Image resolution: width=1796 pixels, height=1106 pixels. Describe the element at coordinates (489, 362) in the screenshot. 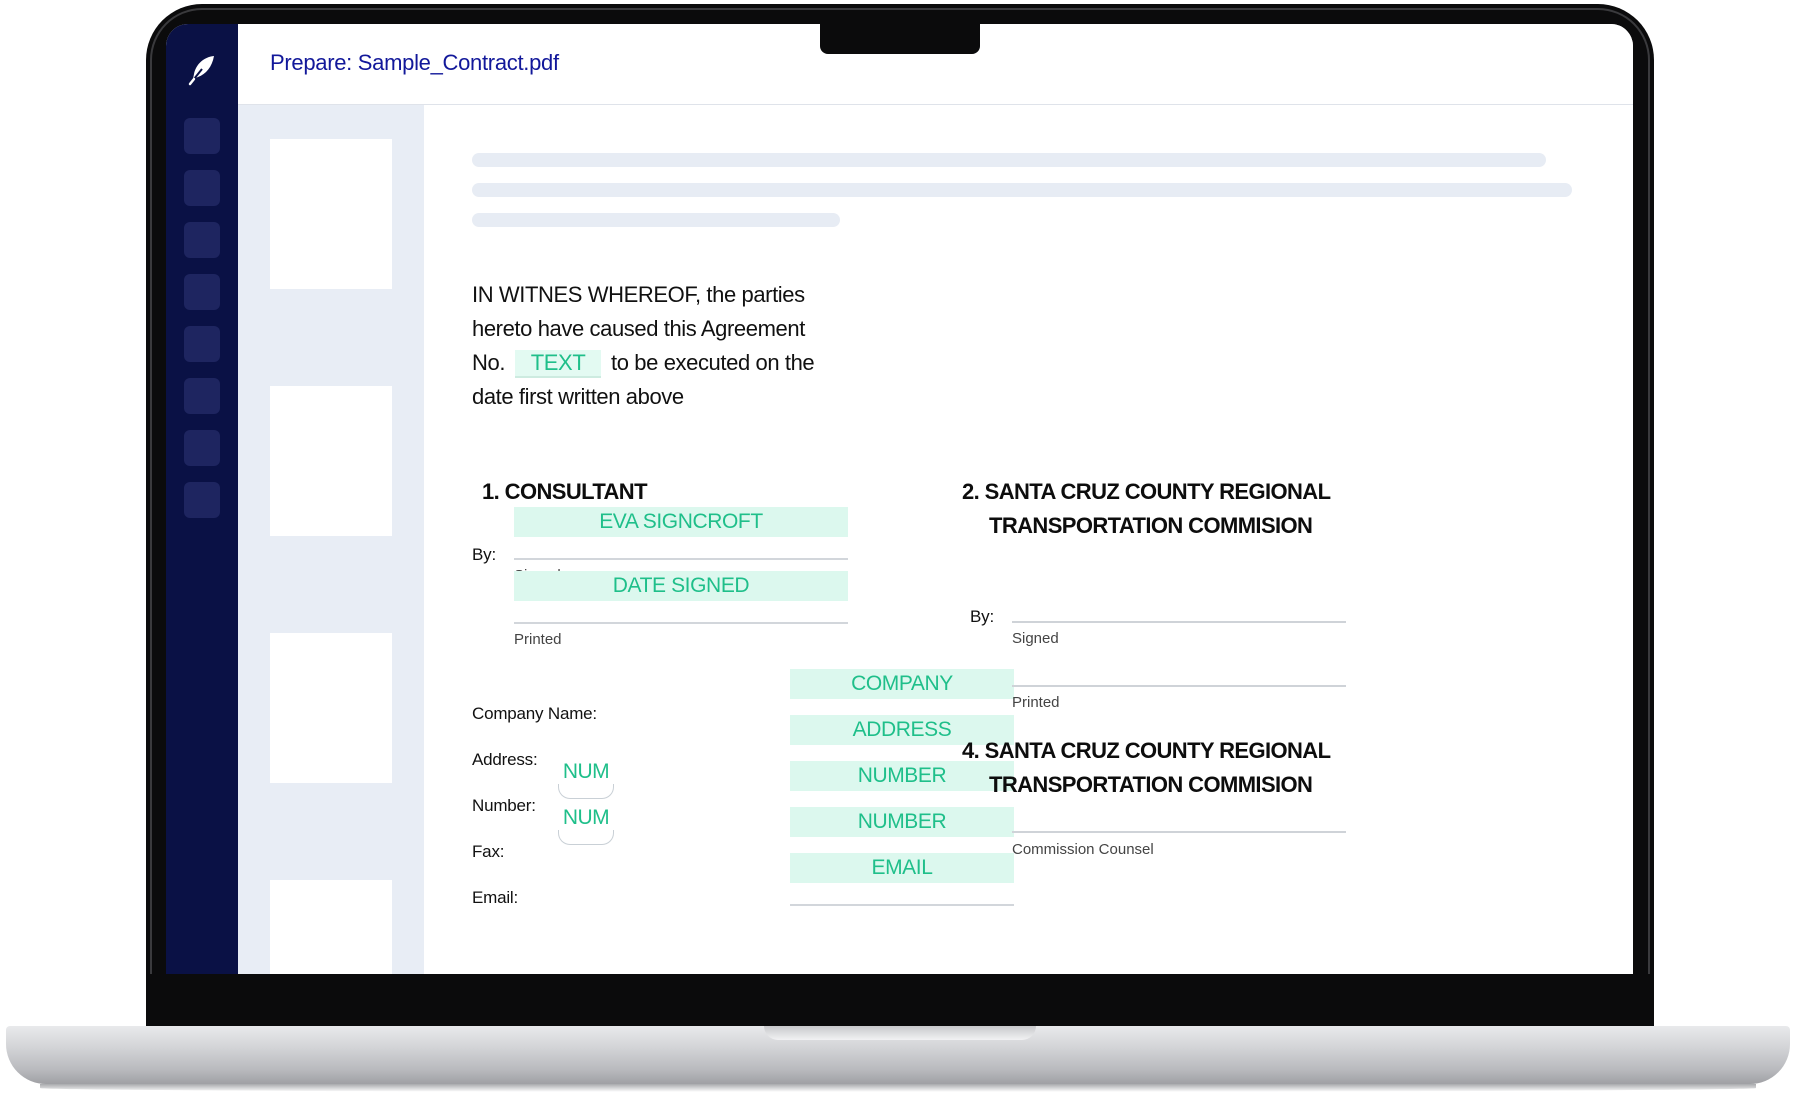

I see `paragraph-prefix: No.` at that location.